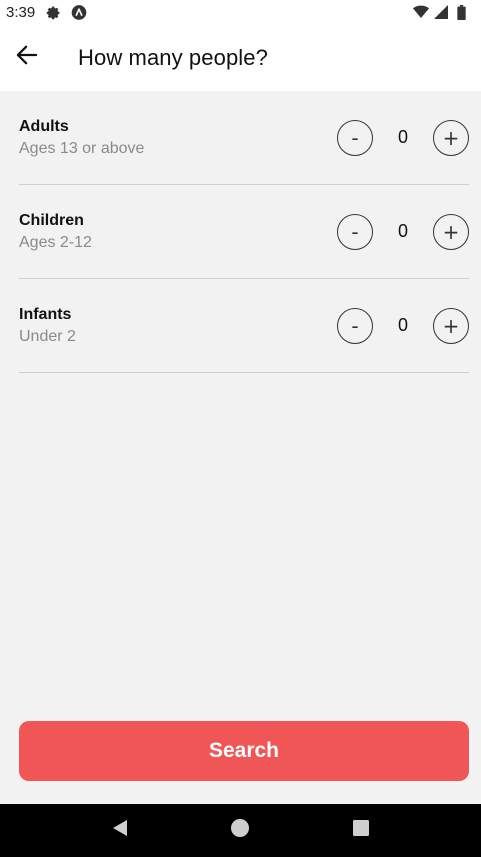 This screenshot has width=481, height=857. I want to click on children-sublabel: Ages 2-12, so click(55, 242).